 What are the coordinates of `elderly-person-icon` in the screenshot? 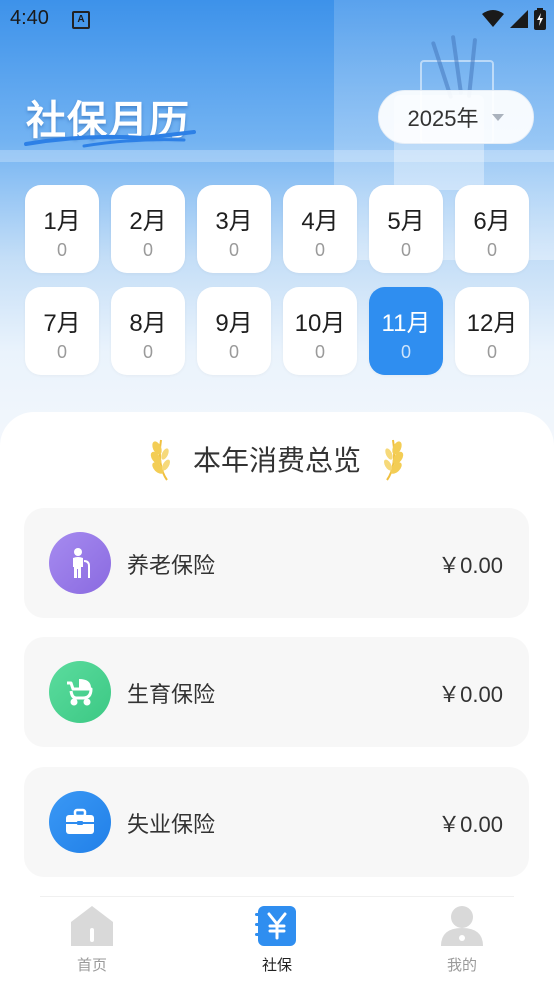 It's located at (80, 563).